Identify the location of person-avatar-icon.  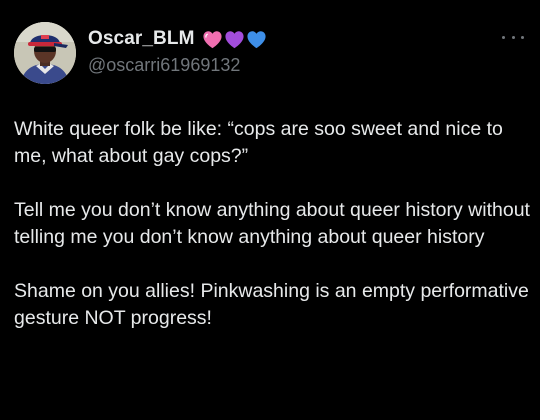
(45, 53).